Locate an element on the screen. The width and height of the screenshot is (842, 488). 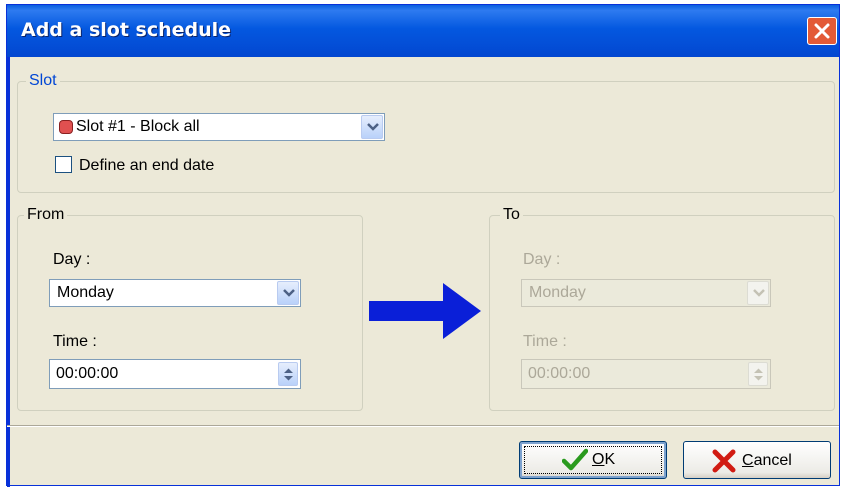
to-time-value: 00:00:00 is located at coordinates (559, 373).